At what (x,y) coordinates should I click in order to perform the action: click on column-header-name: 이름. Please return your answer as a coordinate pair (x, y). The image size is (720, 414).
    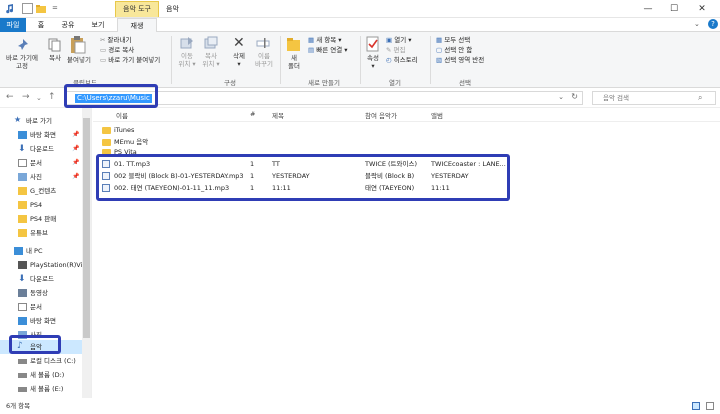
    Looking at the image, I should click on (122, 115).